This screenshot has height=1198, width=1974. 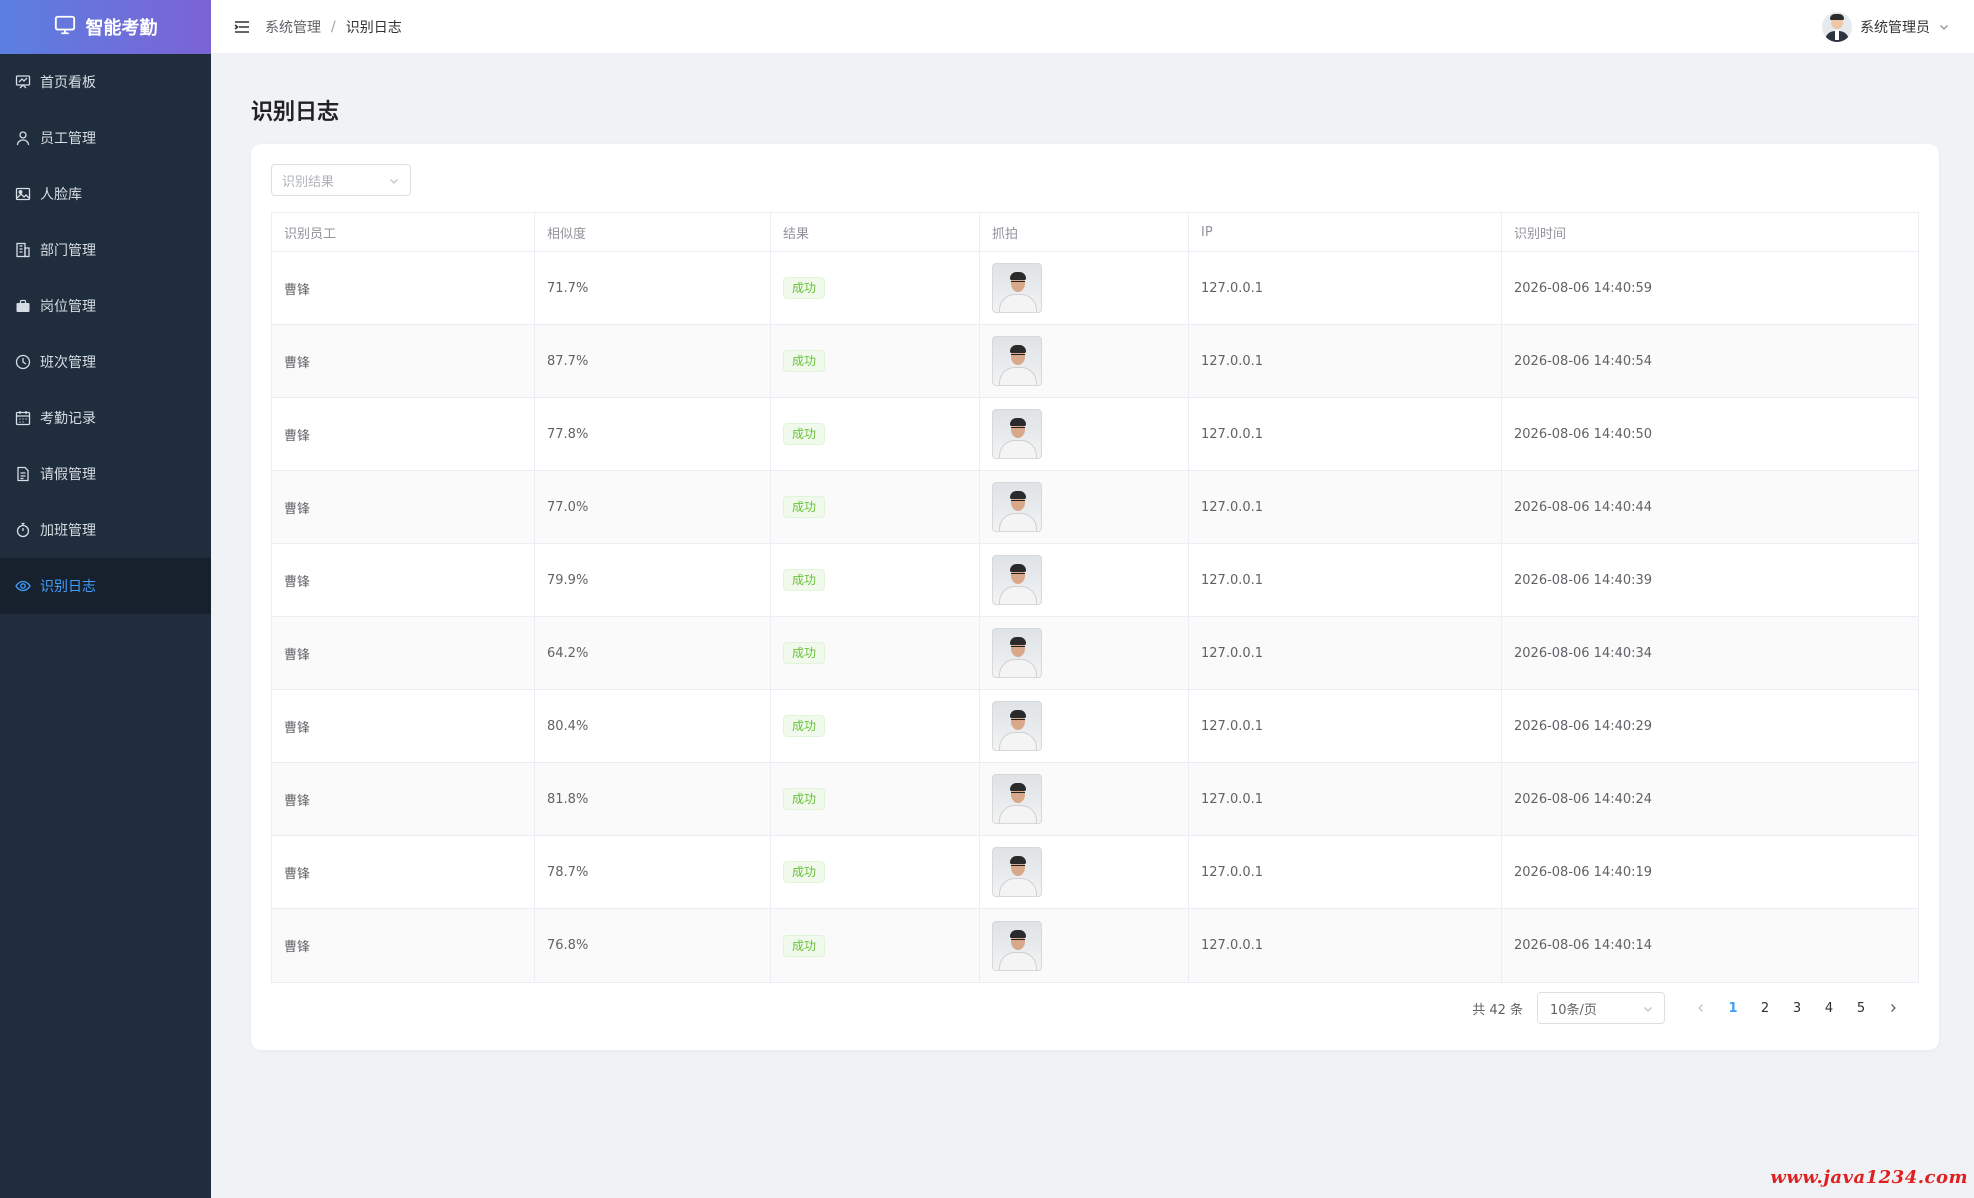 I want to click on sidebar-item-positions: 岗位管理, so click(x=105, y=306).